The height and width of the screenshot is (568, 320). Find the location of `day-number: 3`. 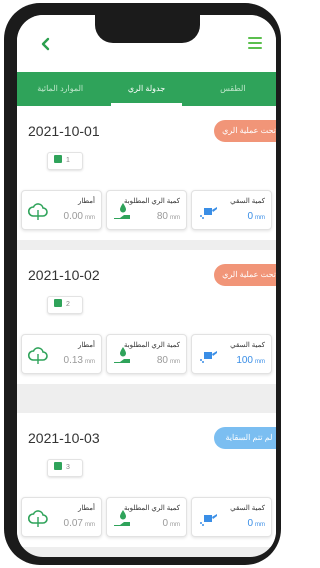

day-number: 3 is located at coordinates (68, 467).